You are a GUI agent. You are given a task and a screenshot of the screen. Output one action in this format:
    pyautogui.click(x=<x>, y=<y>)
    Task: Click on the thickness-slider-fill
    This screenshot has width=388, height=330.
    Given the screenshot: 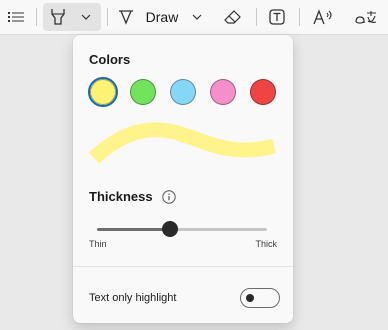 What is the action you would take?
    pyautogui.click(x=134, y=229)
    